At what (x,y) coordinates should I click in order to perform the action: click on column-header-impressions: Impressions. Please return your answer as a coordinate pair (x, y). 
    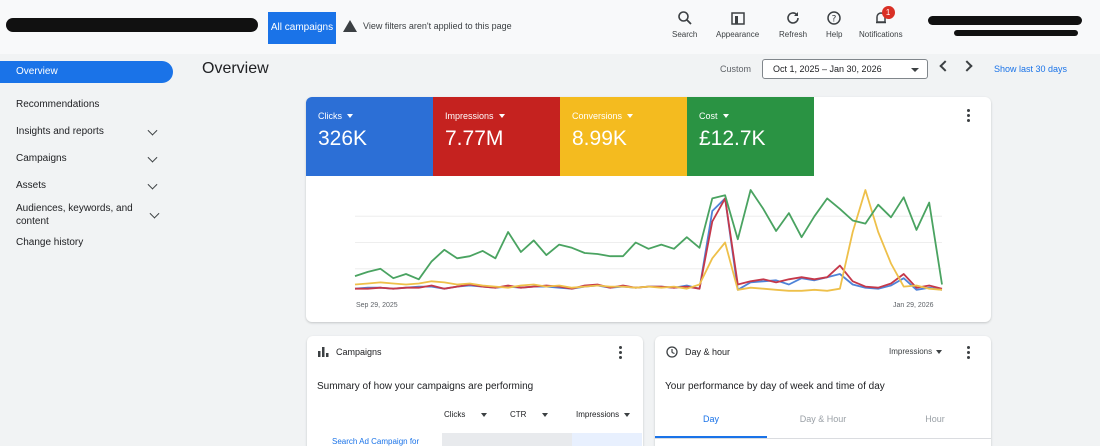
    Looking at the image, I should click on (603, 414).